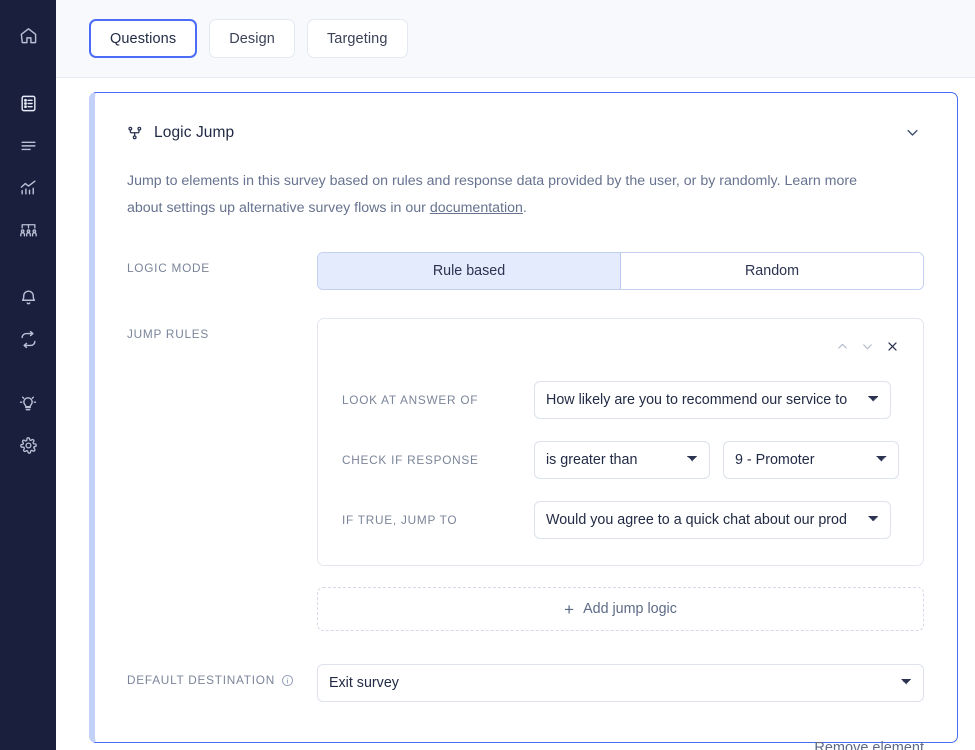 The image size is (975, 750). I want to click on sidebar-item-home, so click(28, 35).